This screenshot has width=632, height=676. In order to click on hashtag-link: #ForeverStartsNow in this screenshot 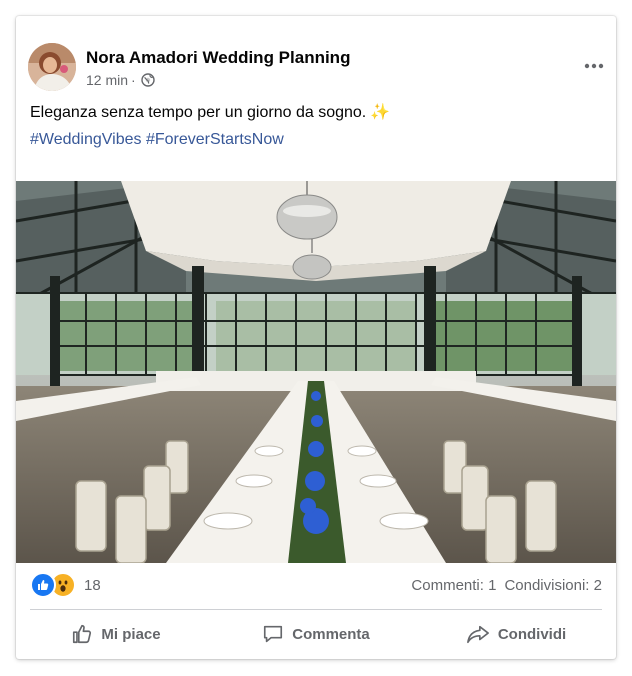, I will do `click(215, 139)`.